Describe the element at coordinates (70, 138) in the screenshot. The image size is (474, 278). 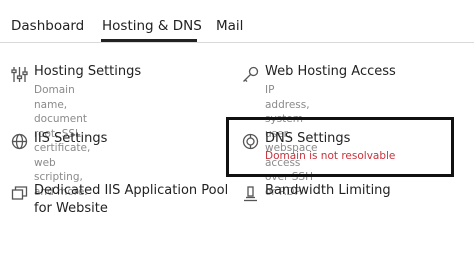
I see `iis-settings-link: IIS Settings` at that location.